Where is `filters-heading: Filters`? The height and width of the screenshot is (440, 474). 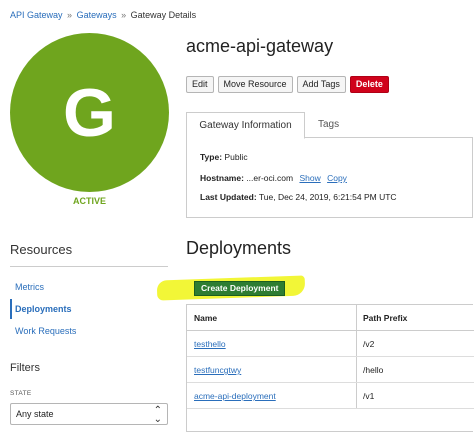
filters-heading: Filters is located at coordinates (25, 368).